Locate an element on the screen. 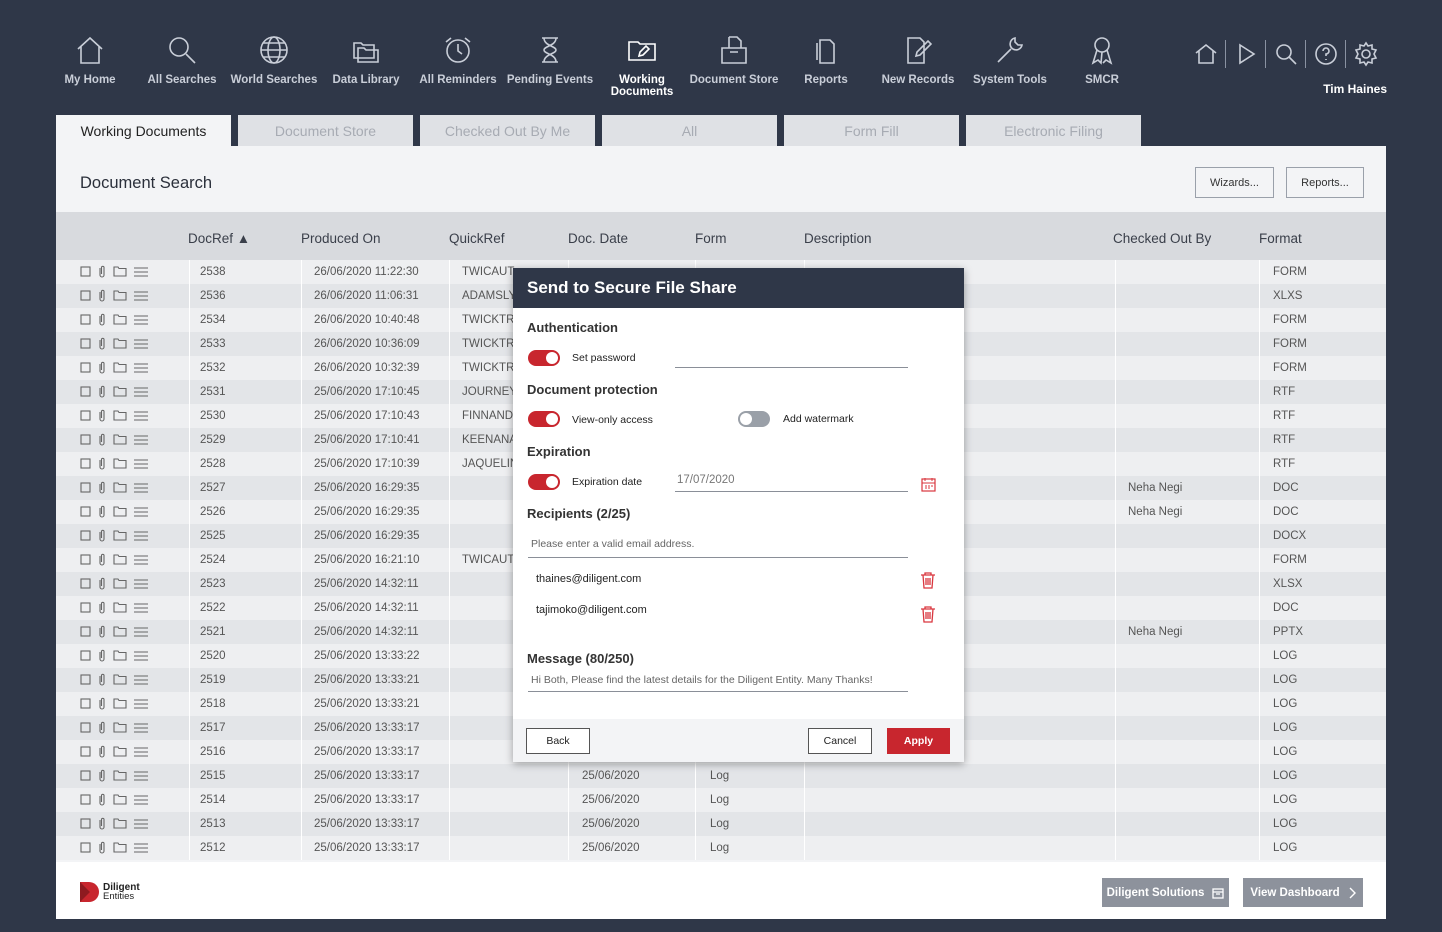 Image resolution: width=1442 pixels, height=932 pixels. column-header-quickref: QuickRef is located at coordinates (477, 238).